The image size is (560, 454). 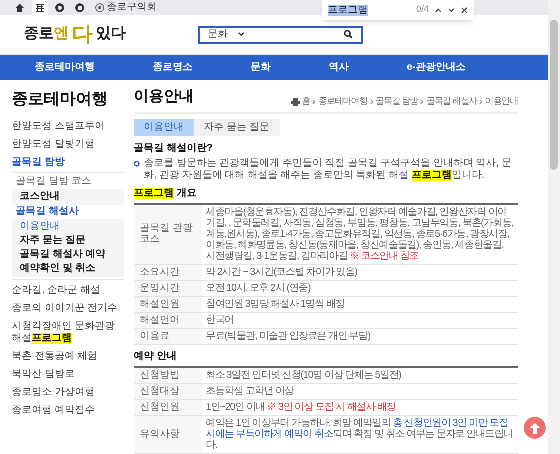 What do you see at coordinates (65, 67) in the screenshot?
I see `nav-link: 종로테마여행` at bounding box center [65, 67].